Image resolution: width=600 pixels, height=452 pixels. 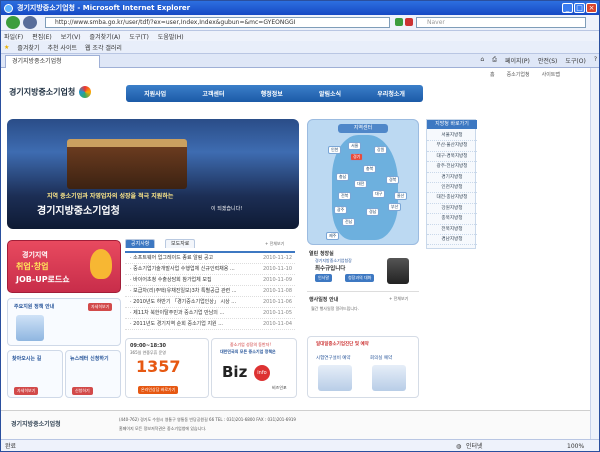 I want to click on help-icon: ?, so click(x=595, y=60).